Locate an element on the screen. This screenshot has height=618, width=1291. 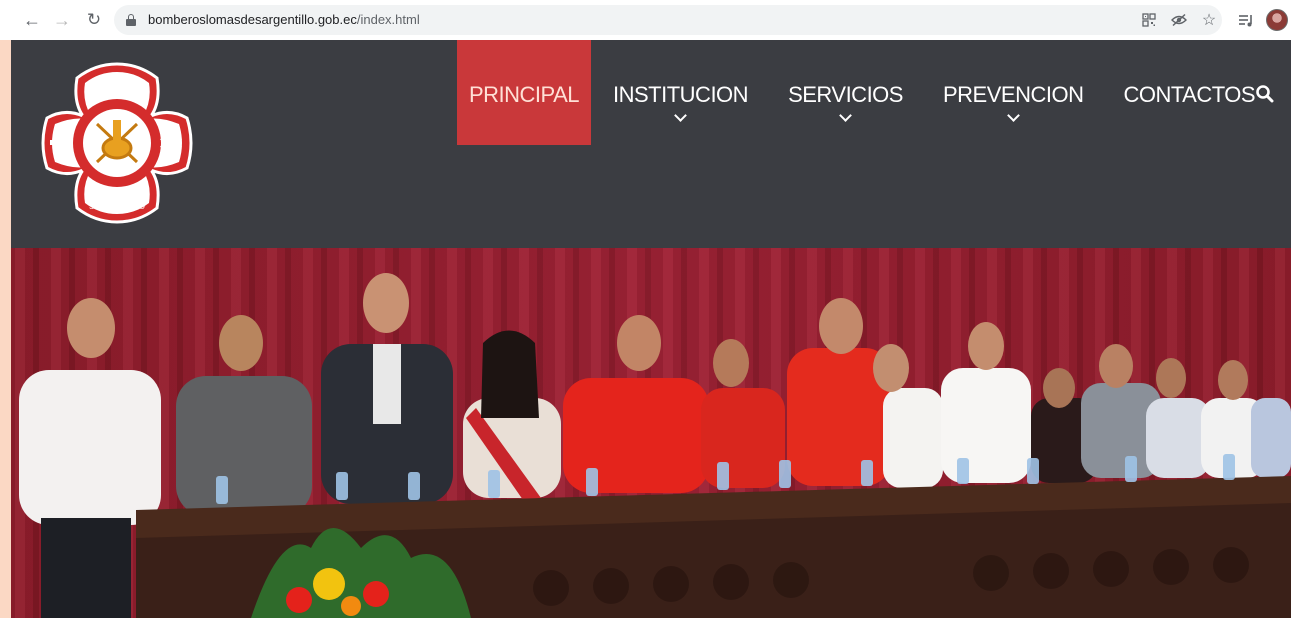
reading-list-icon is located at coordinates (1246, 20).